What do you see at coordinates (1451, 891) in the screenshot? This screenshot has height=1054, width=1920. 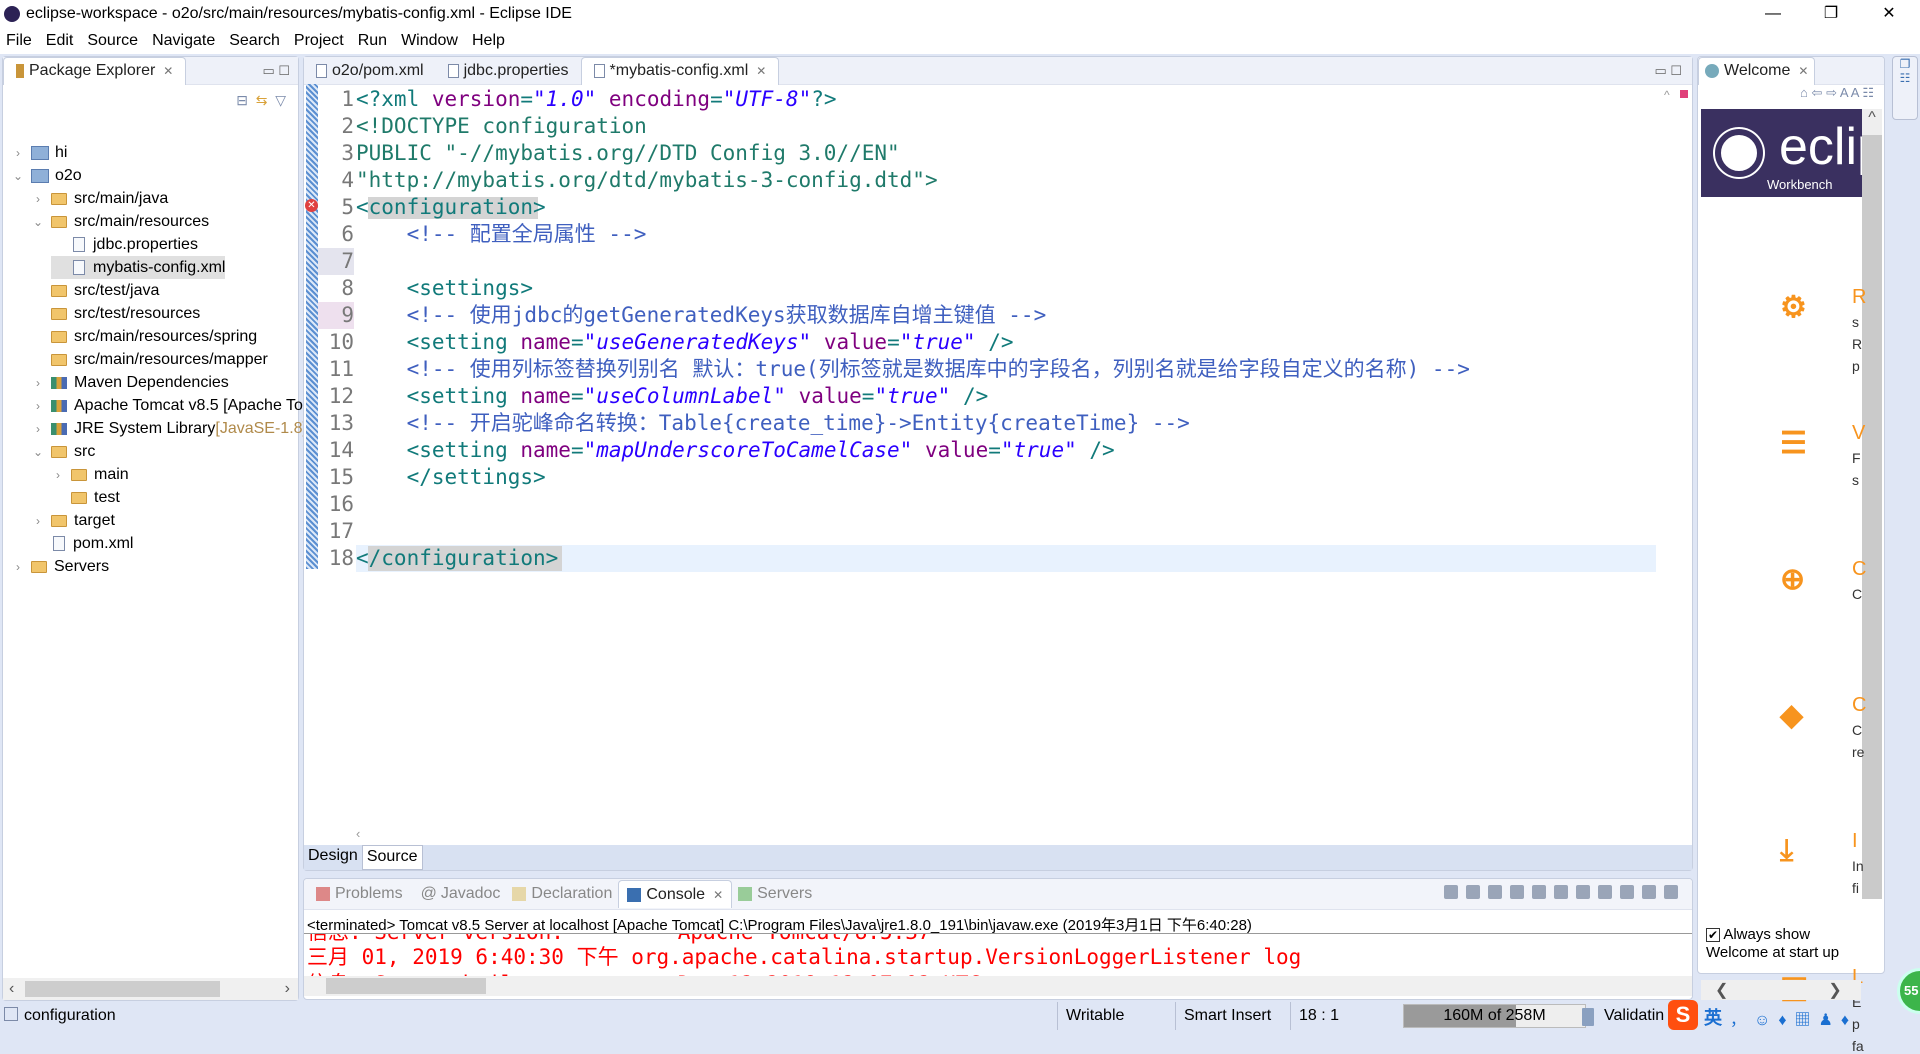 I see `terminate-icon` at bounding box center [1451, 891].